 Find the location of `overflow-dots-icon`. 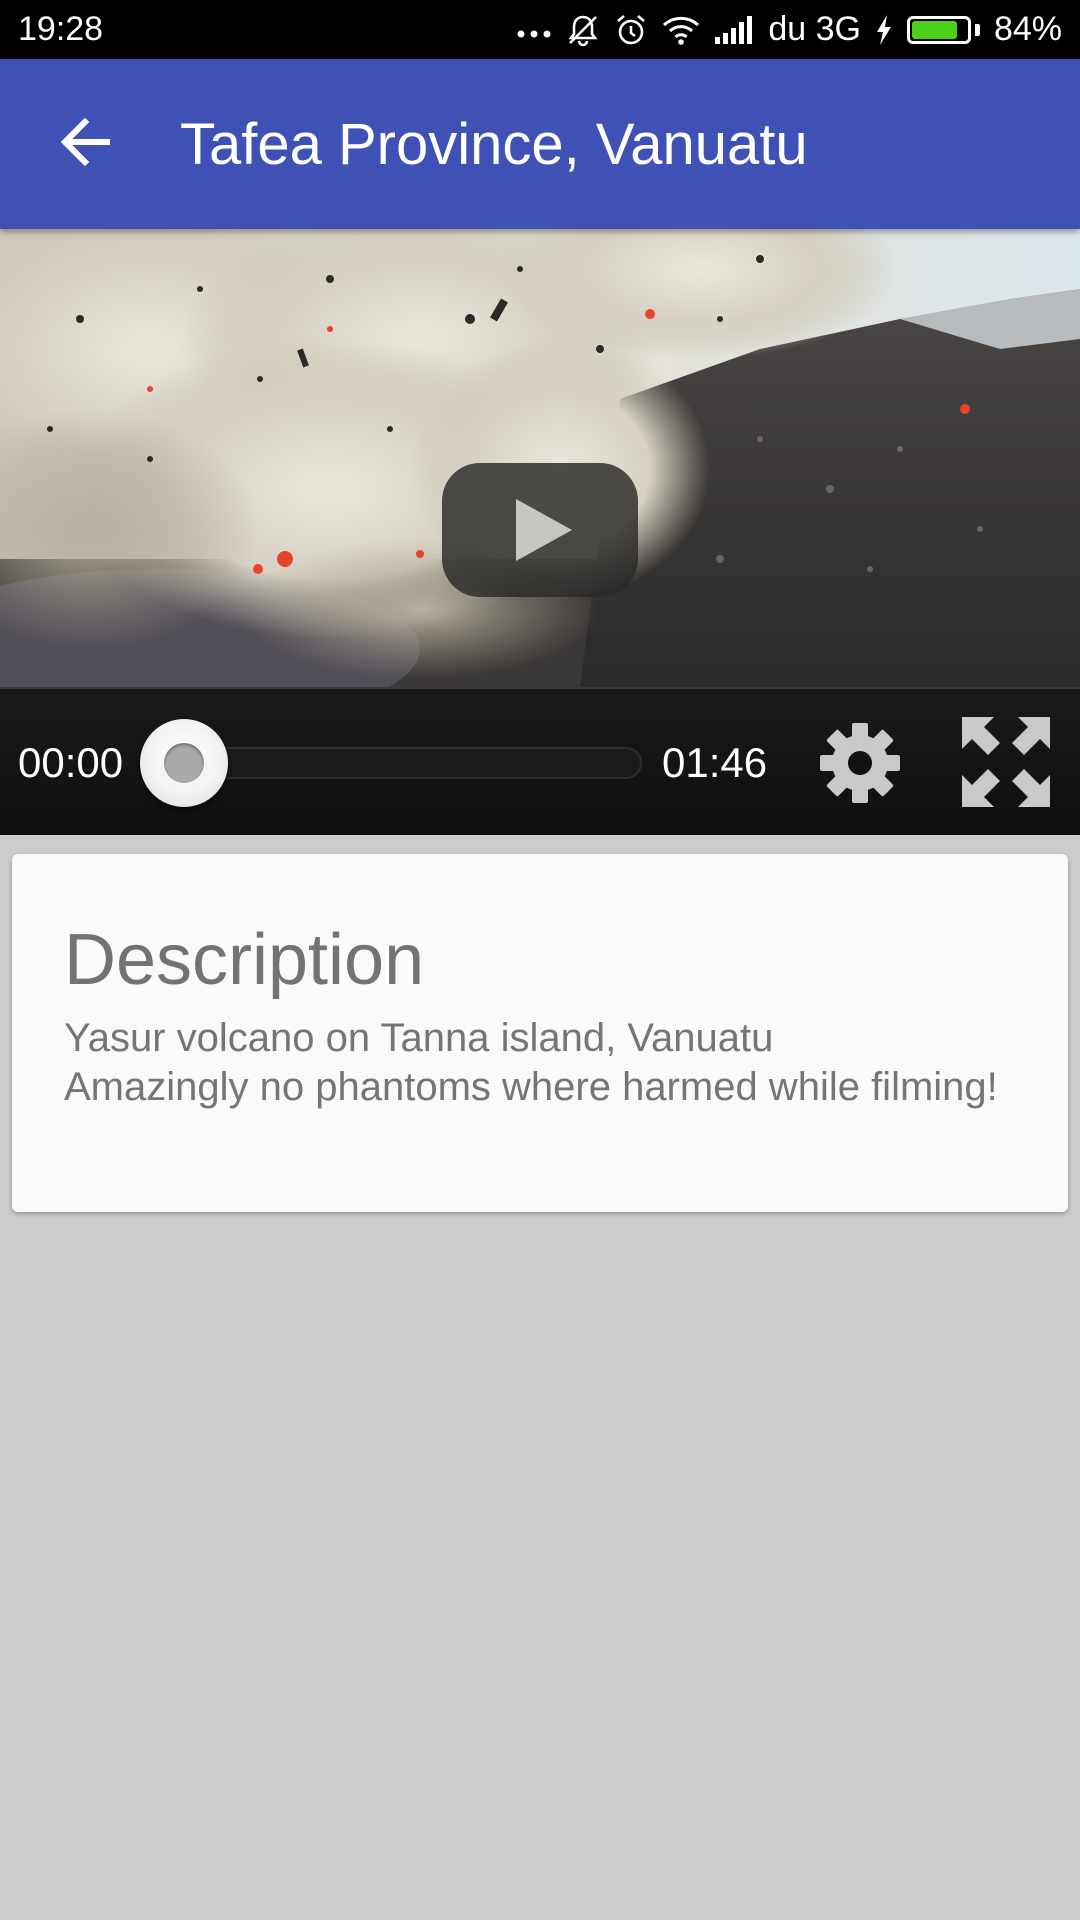

overflow-dots-icon is located at coordinates (534, 30).